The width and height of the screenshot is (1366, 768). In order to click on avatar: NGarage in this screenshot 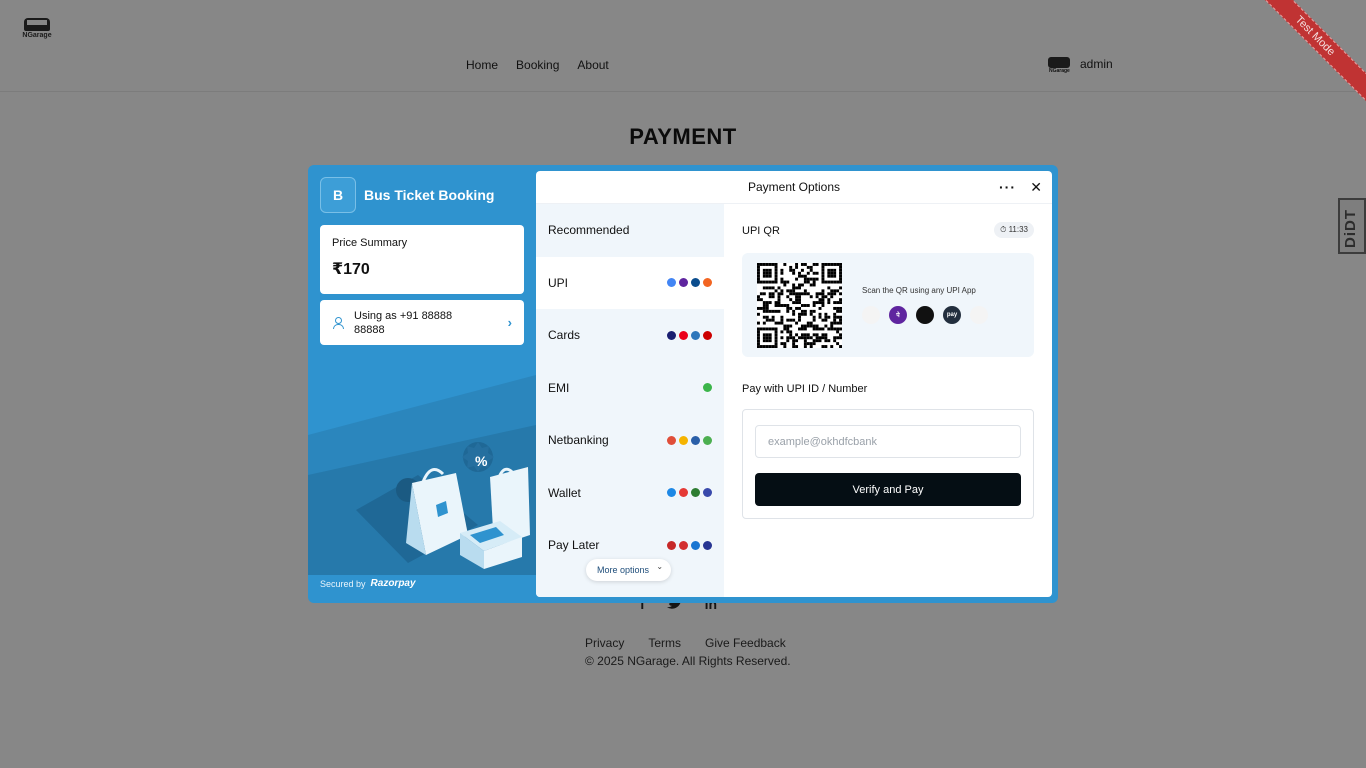, I will do `click(1059, 65)`.